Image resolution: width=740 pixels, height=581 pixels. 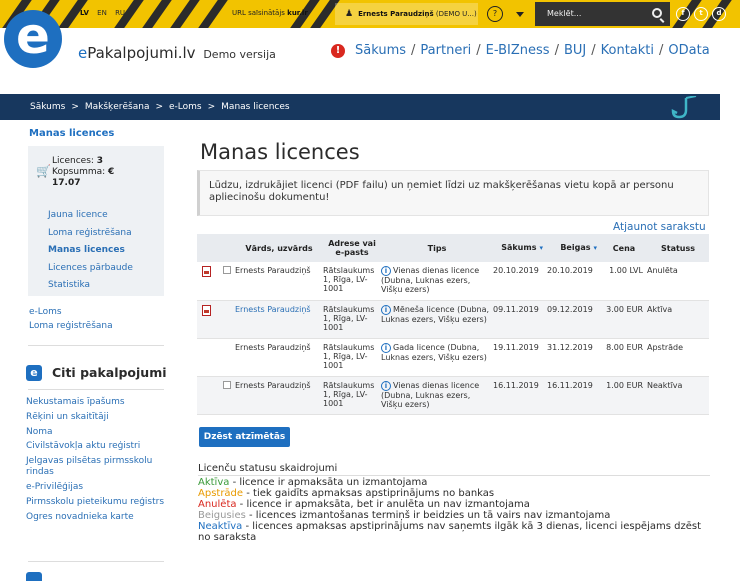 I want to click on sidebar-item-catch-reg: Loma reģistrēšana, so click(x=71, y=326).